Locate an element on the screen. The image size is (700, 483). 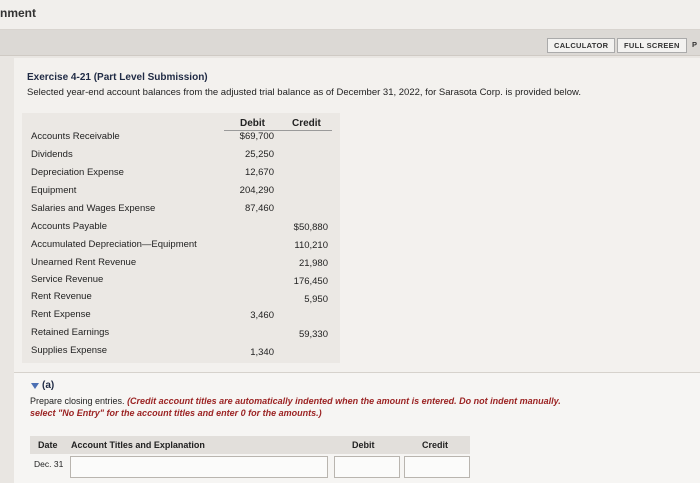
row-credit: 21,980 is located at coordinates (313, 263).